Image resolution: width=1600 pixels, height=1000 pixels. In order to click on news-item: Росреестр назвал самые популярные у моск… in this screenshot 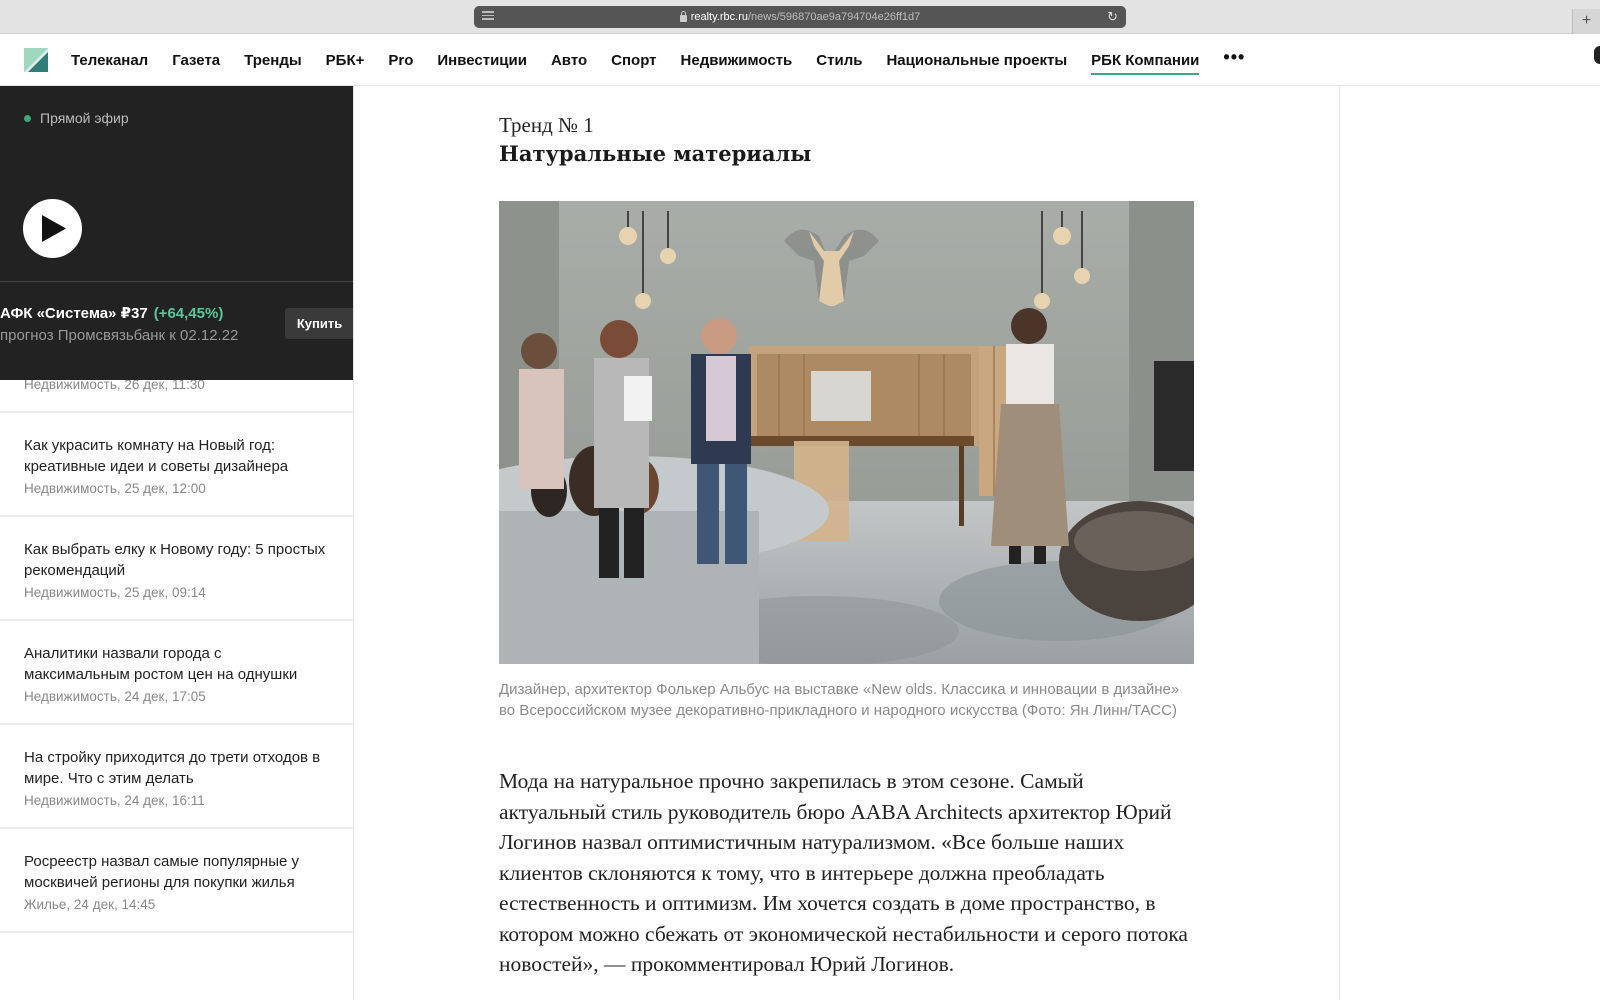, I will do `click(176, 881)`.